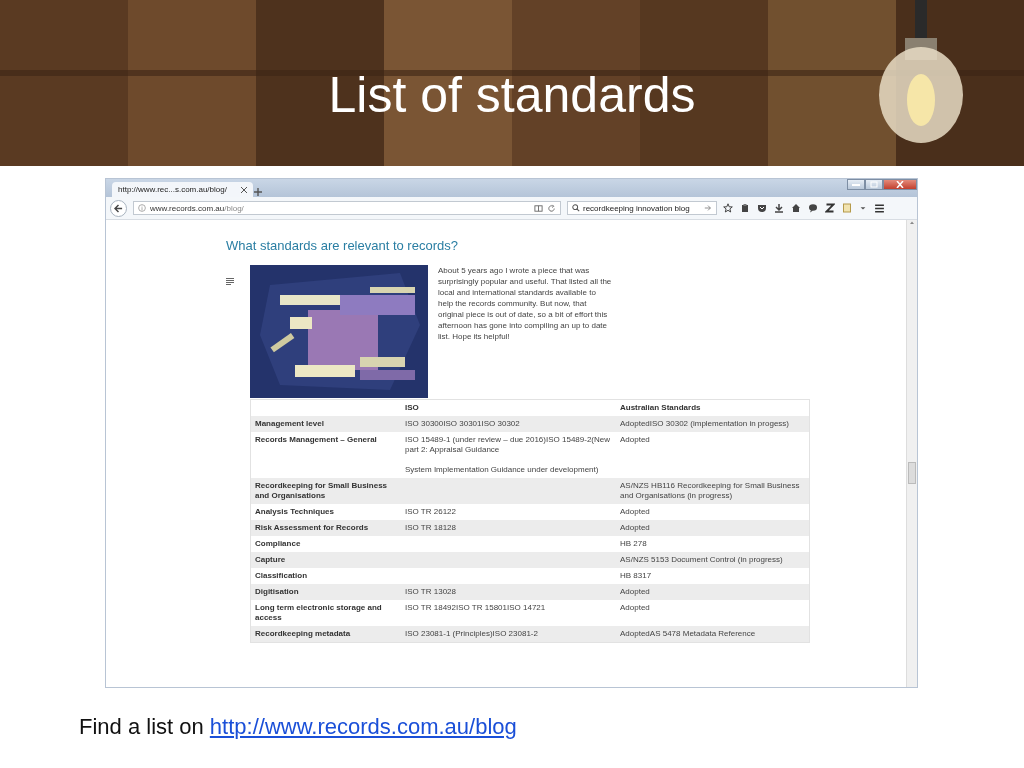  Describe the element at coordinates (303, 633) in the screenshot. I see `table-cell: Recordkeeping metadata` at that location.